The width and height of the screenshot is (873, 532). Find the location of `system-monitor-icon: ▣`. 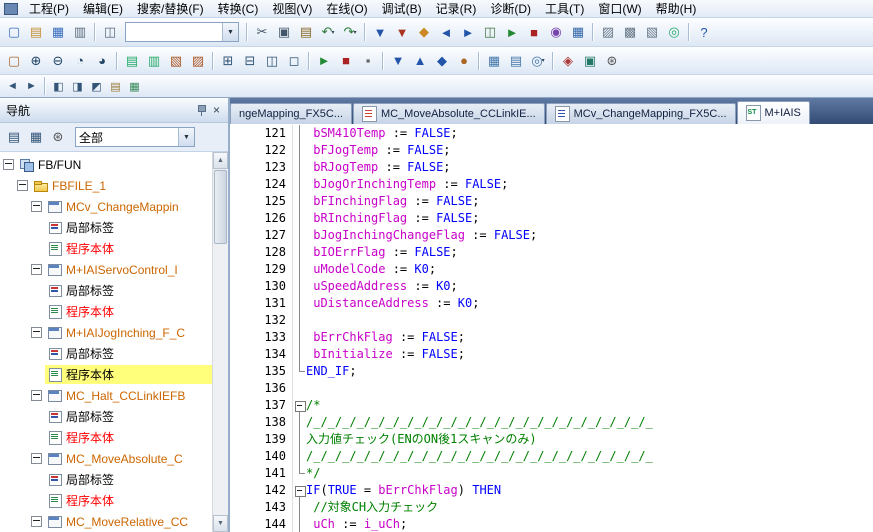

system-monitor-icon: ▣ is located at coordinates (590, 60).